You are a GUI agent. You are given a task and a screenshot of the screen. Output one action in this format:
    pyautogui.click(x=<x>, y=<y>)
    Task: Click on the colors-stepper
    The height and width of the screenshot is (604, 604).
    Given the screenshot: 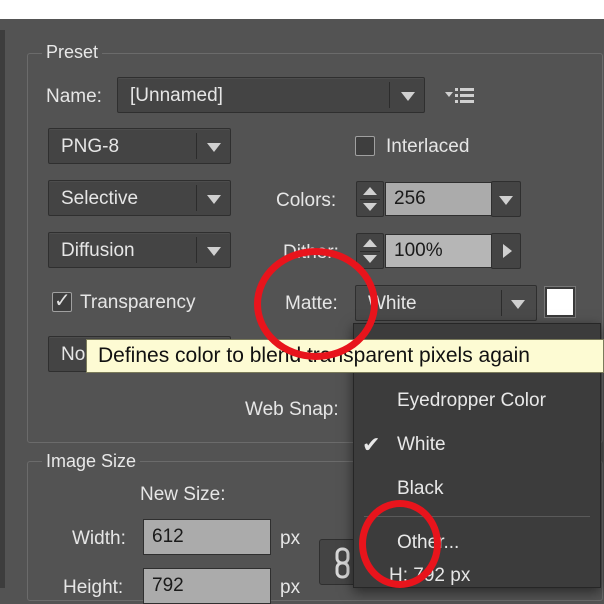 What is the action you would take?
    pyautogui.click(x=370, y=199)
    